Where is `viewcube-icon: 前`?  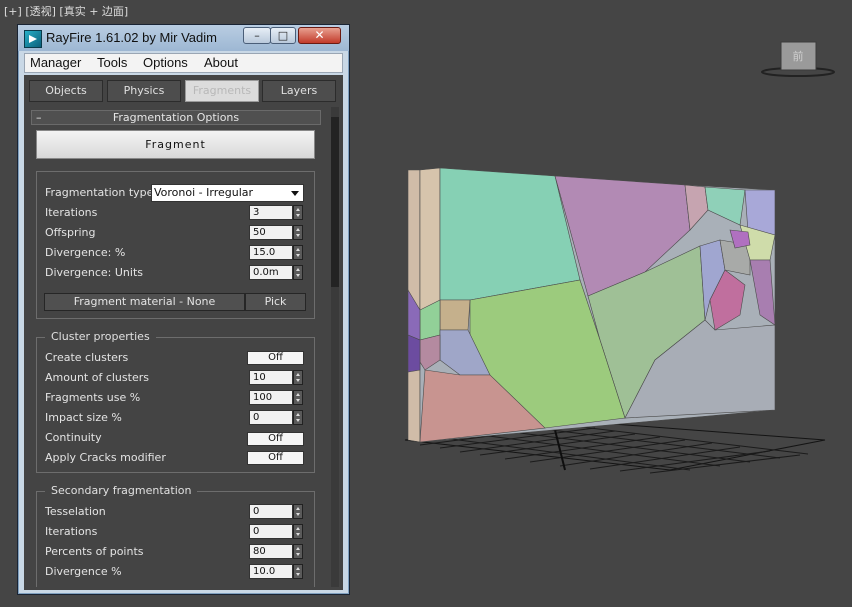 viewcube-icon: 前 is located at coordinates (798, 59).